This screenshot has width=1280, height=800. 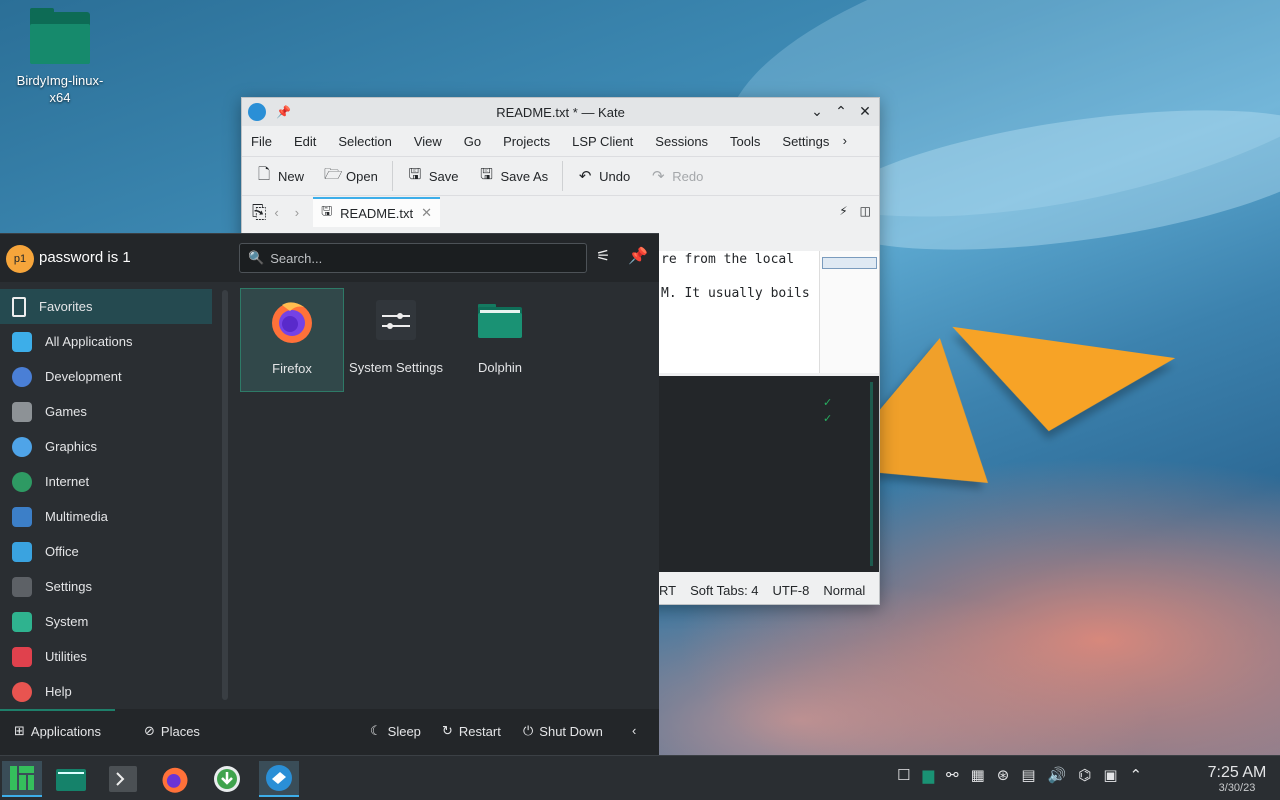 I want to click on search-input, so click(x=420, y=258).